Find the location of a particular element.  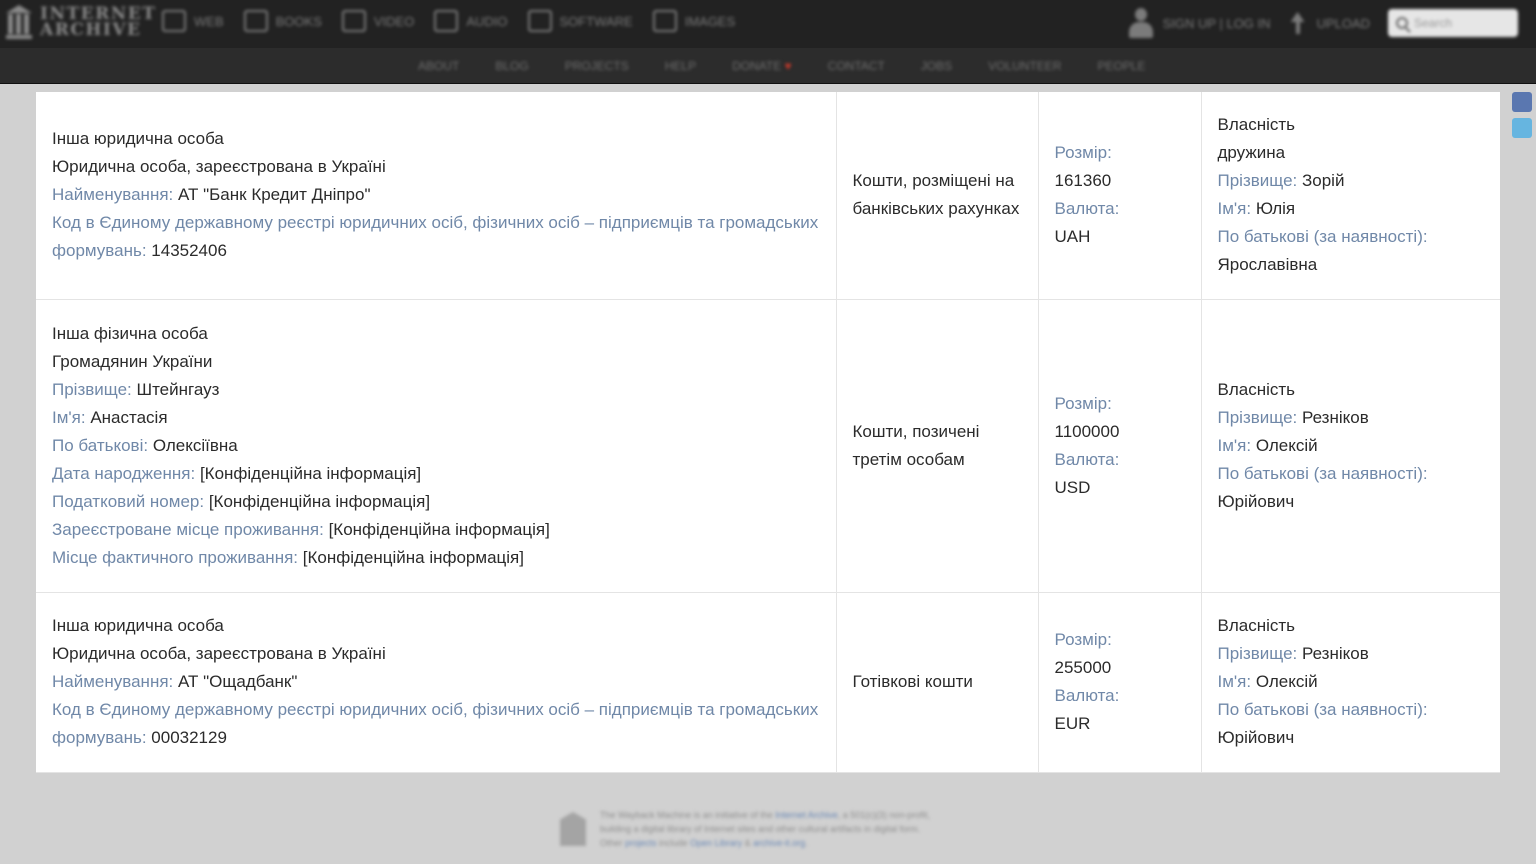

amount-value: 161360 is located at coordinates (1083, 181).